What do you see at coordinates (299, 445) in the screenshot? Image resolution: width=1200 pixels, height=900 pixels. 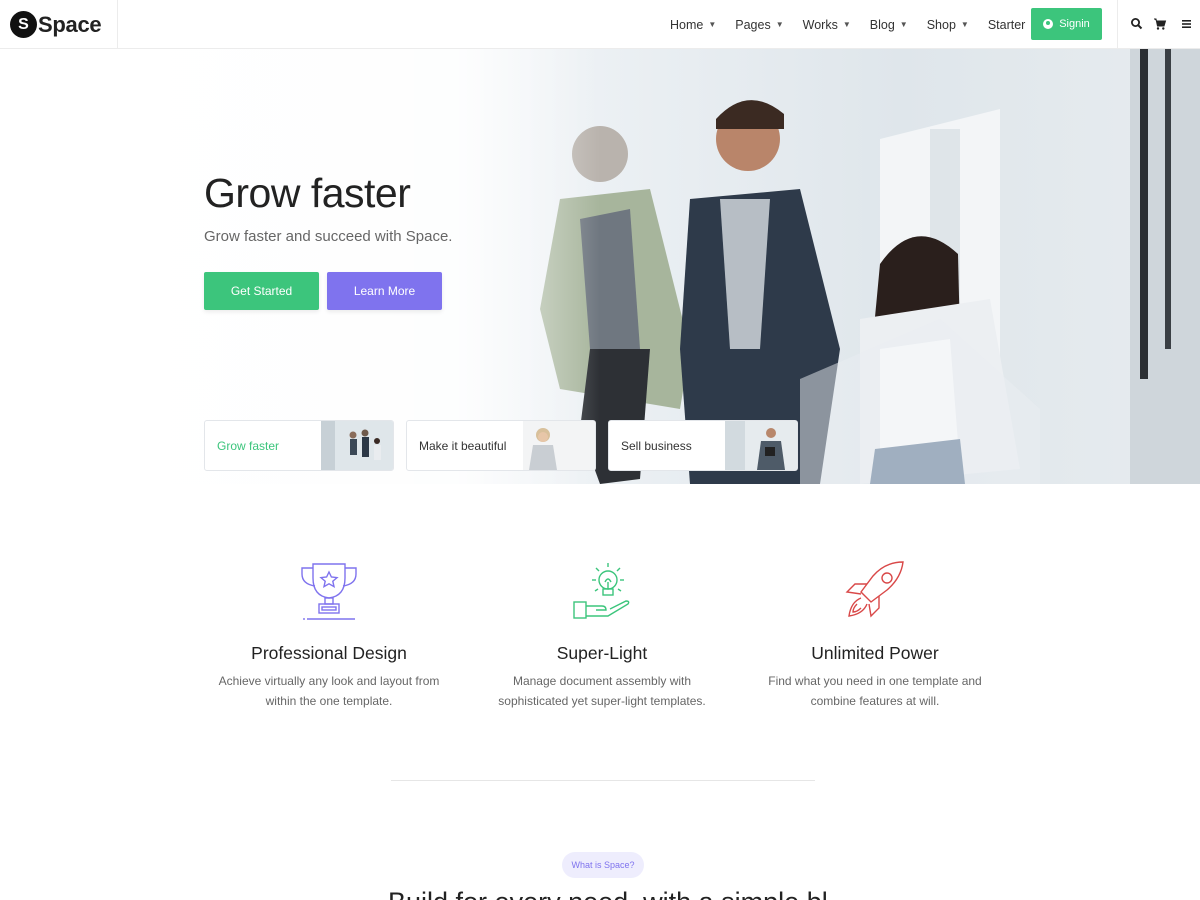 I see `hero-card-grow-faster: Grow faster` at bounding box center [299, 445].